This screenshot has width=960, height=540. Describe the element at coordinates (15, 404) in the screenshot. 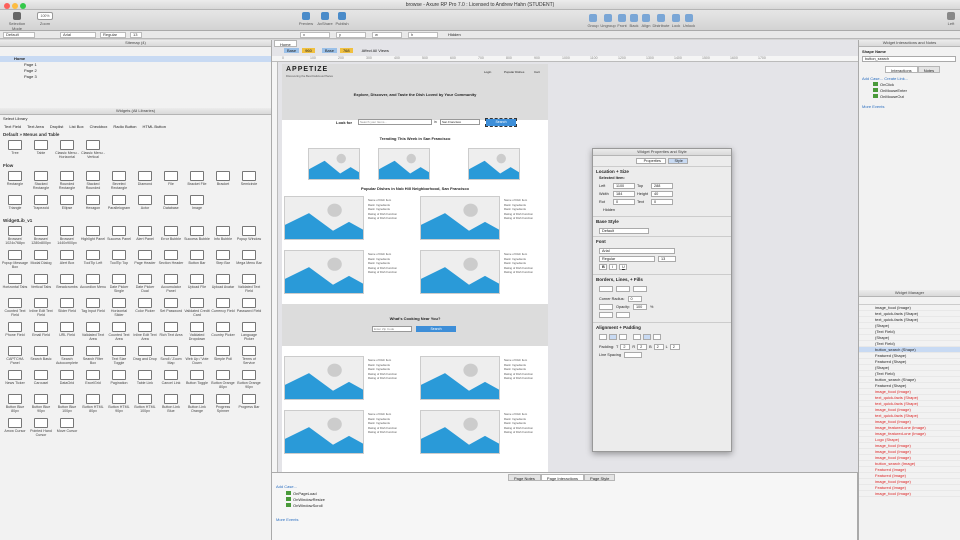

I see `widget-item: Button Blue 80px` at that location.